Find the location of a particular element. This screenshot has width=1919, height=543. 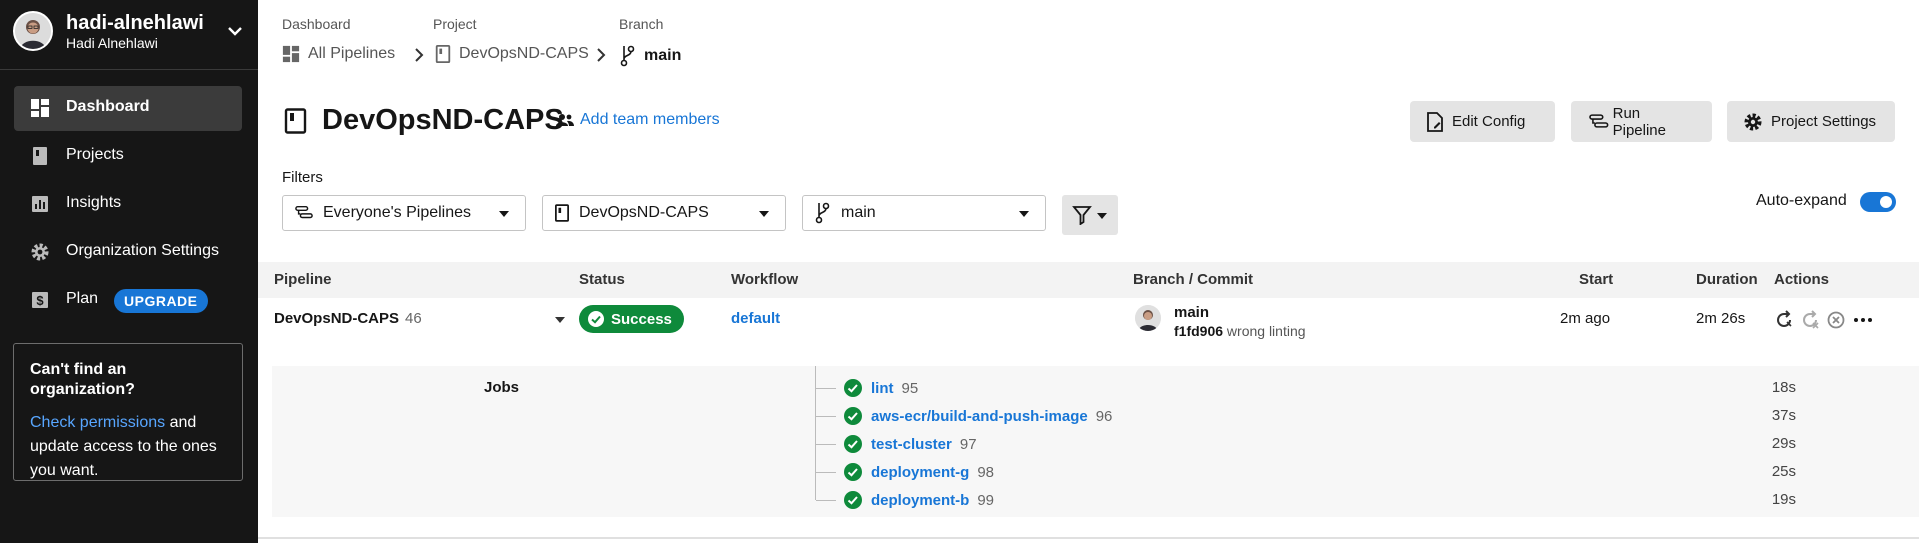

commit-info: f1fd906 wrong linting is located at coordinates (1240, 331).